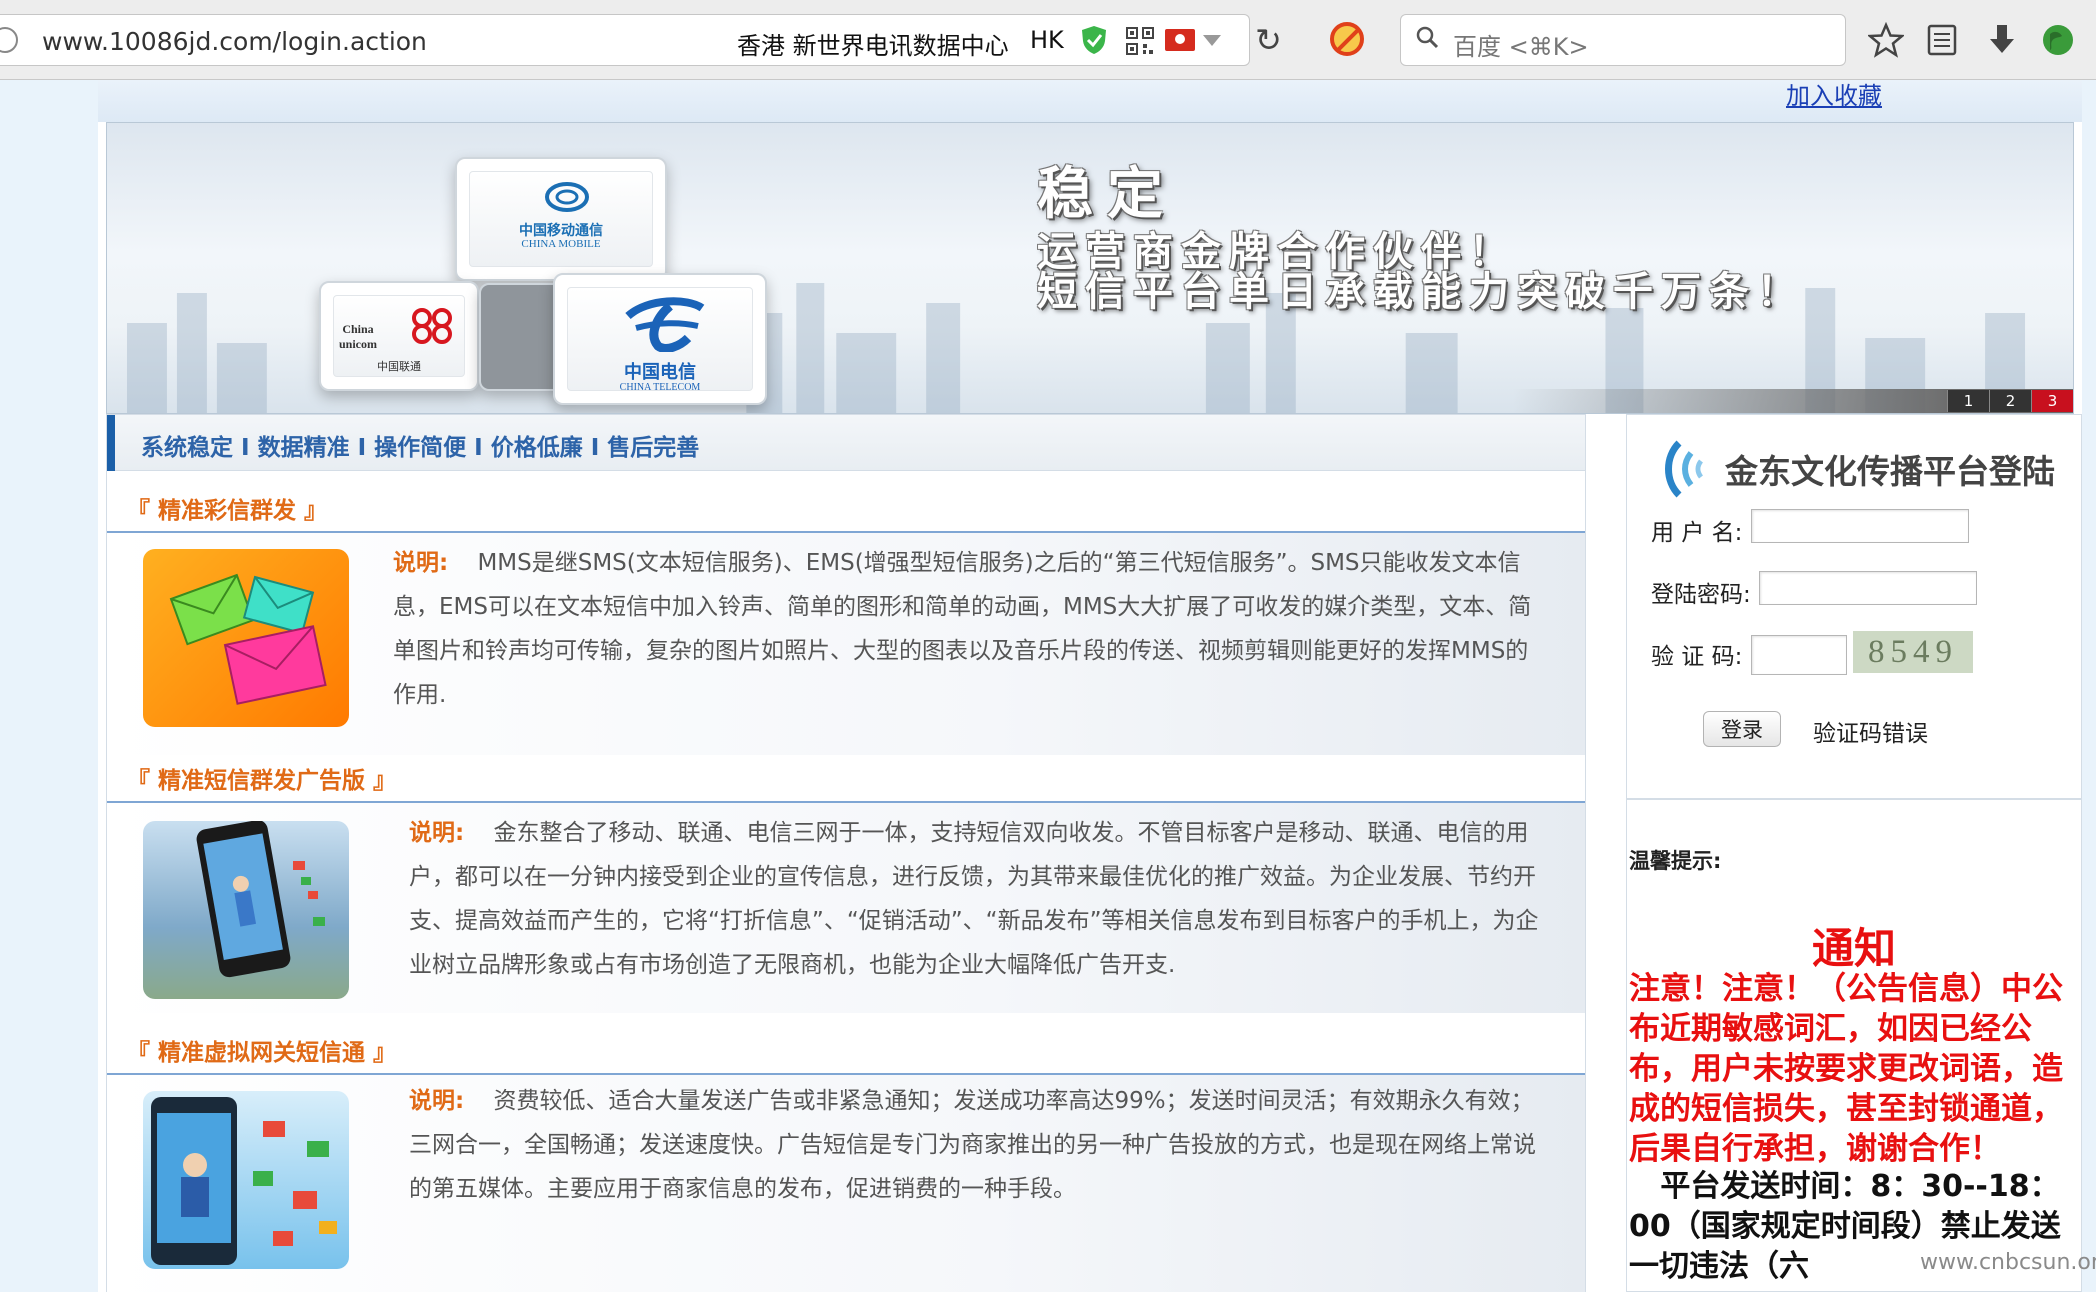  What do you see at coordinates (1742, 729) in the screenshot?
I see `login-button: 登录` at bounding box center [1742, 729].